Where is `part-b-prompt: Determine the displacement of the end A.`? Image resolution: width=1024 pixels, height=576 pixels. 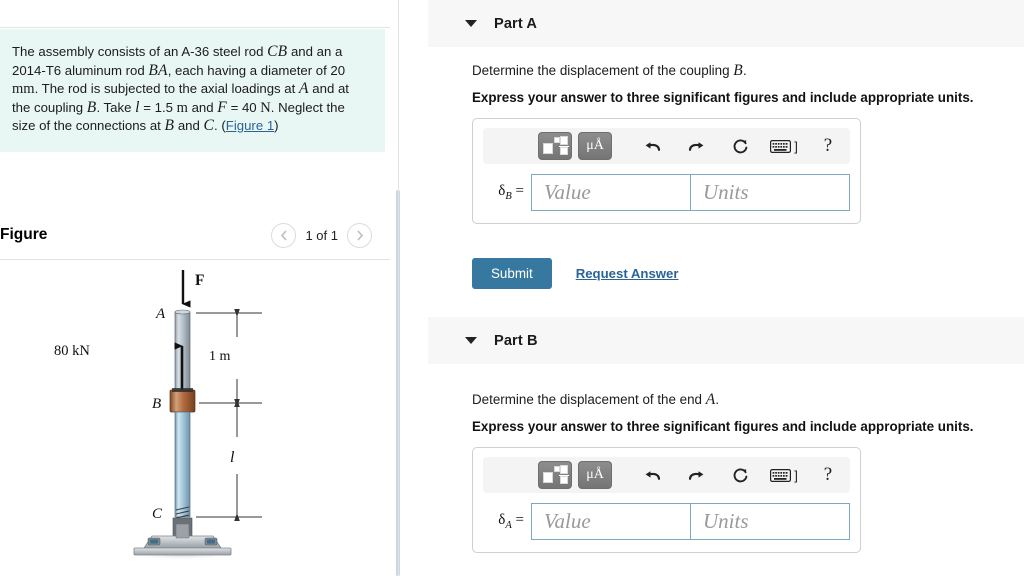 part-b-prompt: Determine the displacement of the end A. is located at coordinates (595, 400).